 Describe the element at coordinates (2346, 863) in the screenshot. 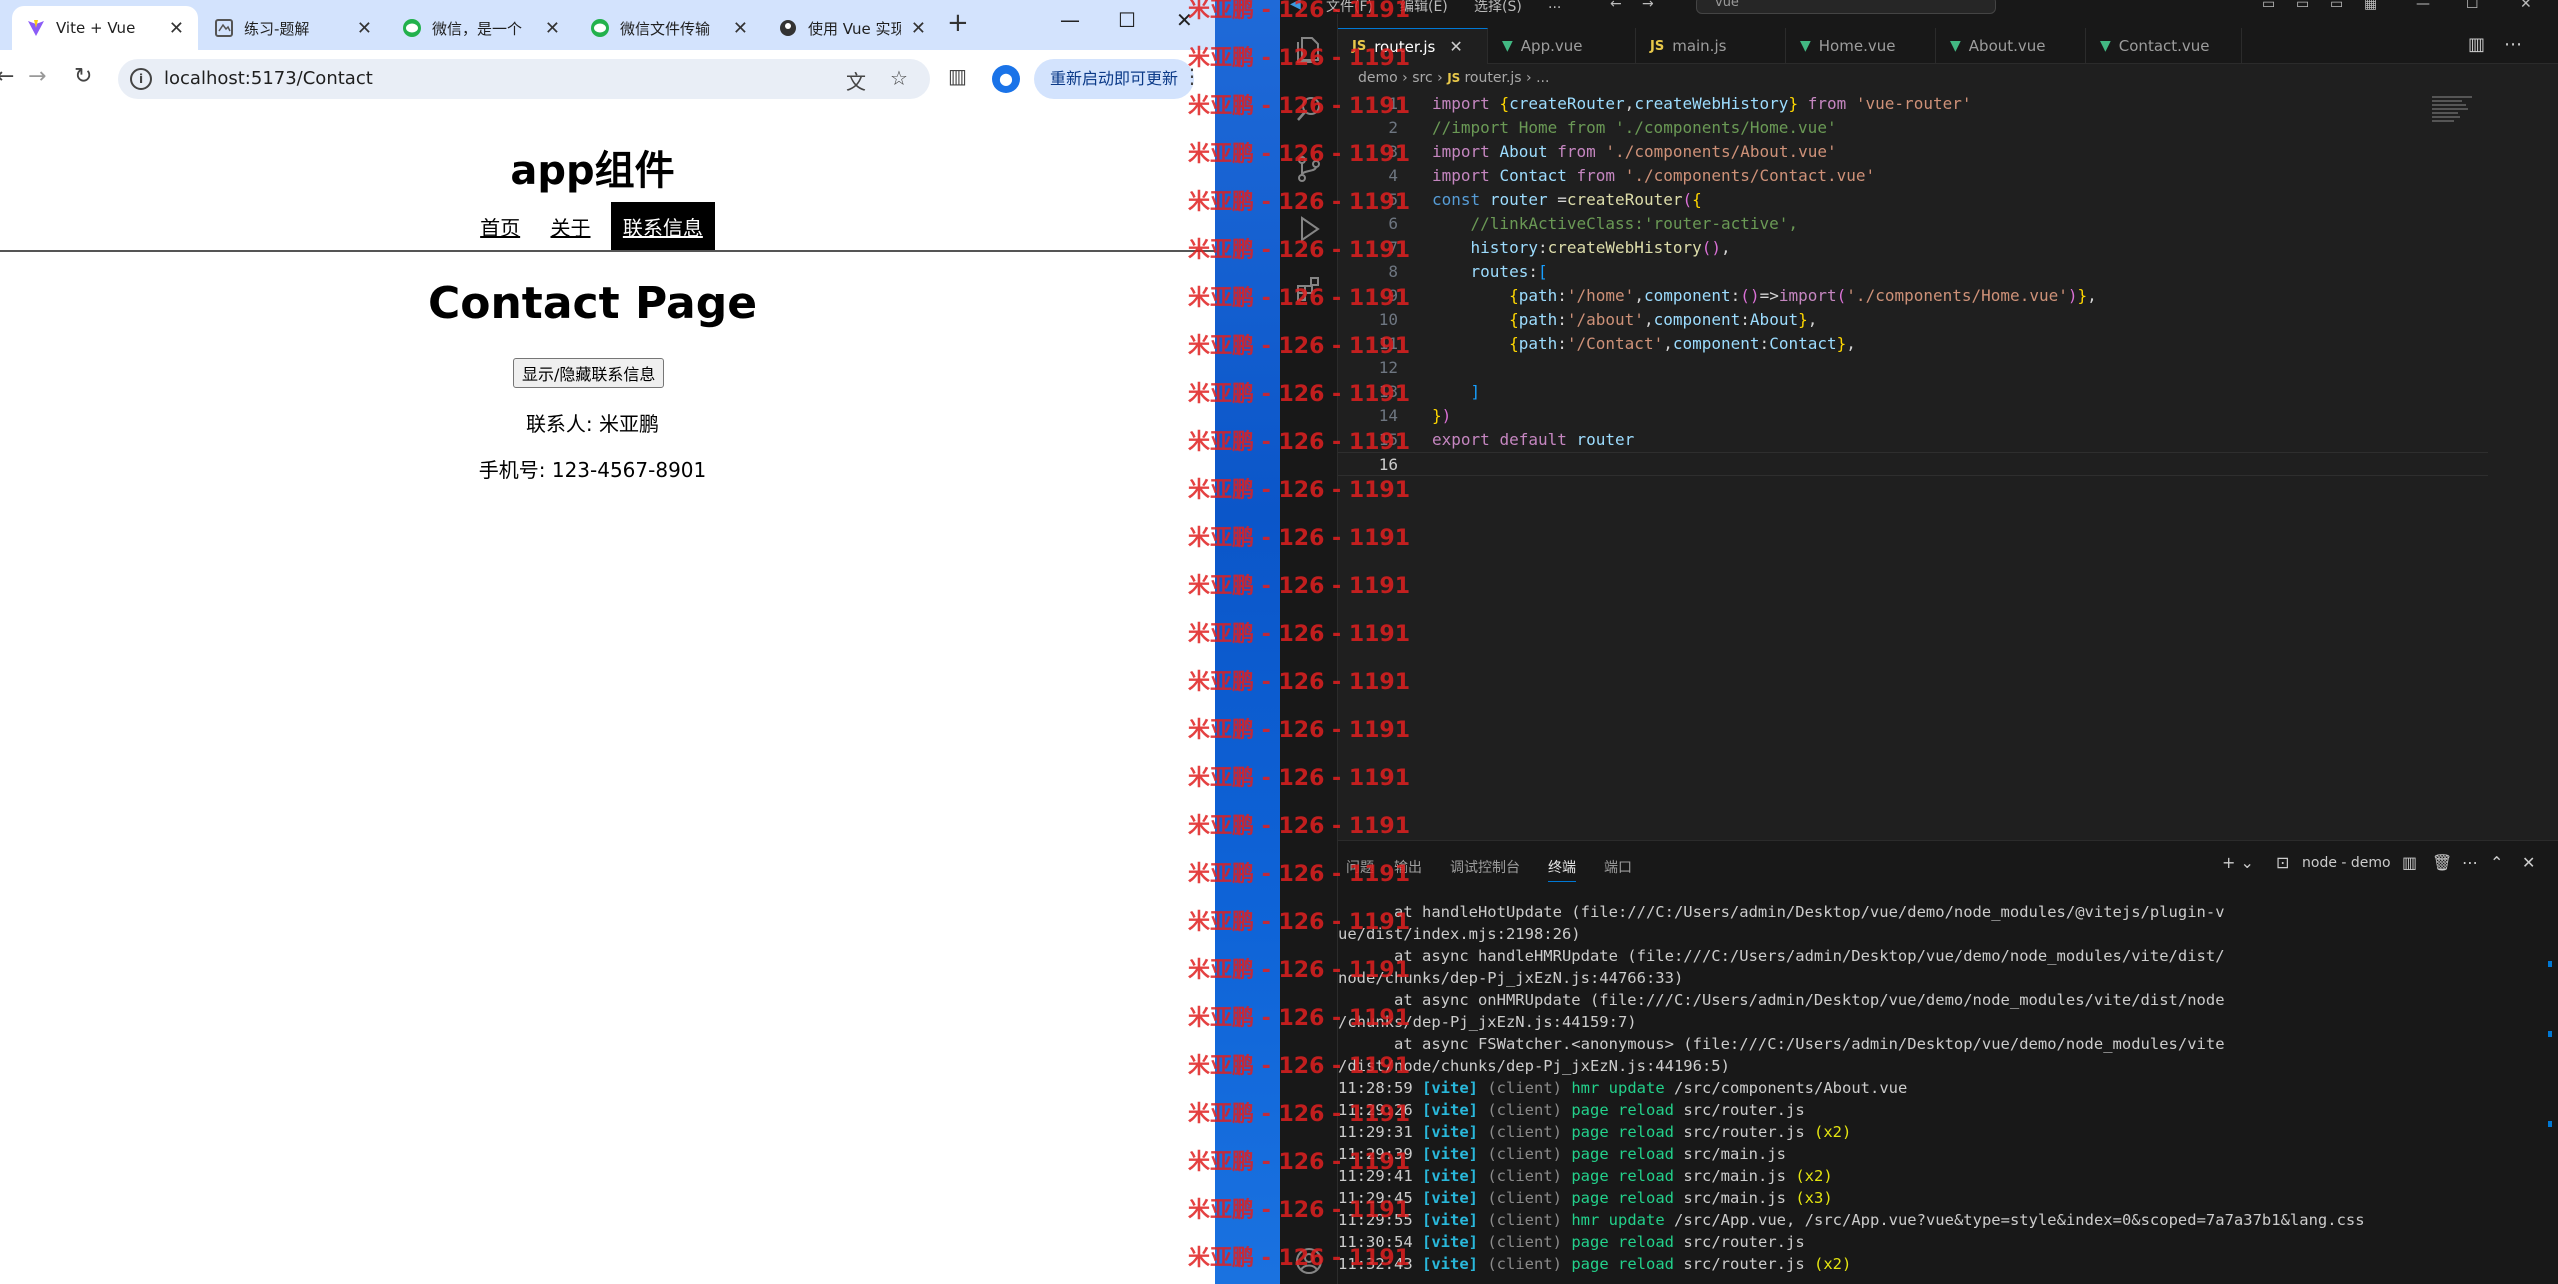

I see `terminal-name: node - demo` at that location.